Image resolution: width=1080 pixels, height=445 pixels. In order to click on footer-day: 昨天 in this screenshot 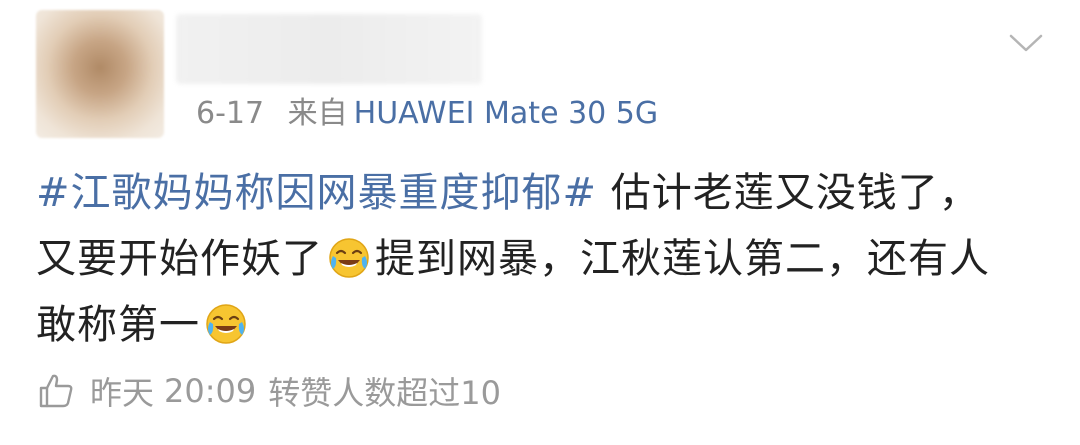, I will do `click(122, 393)`.